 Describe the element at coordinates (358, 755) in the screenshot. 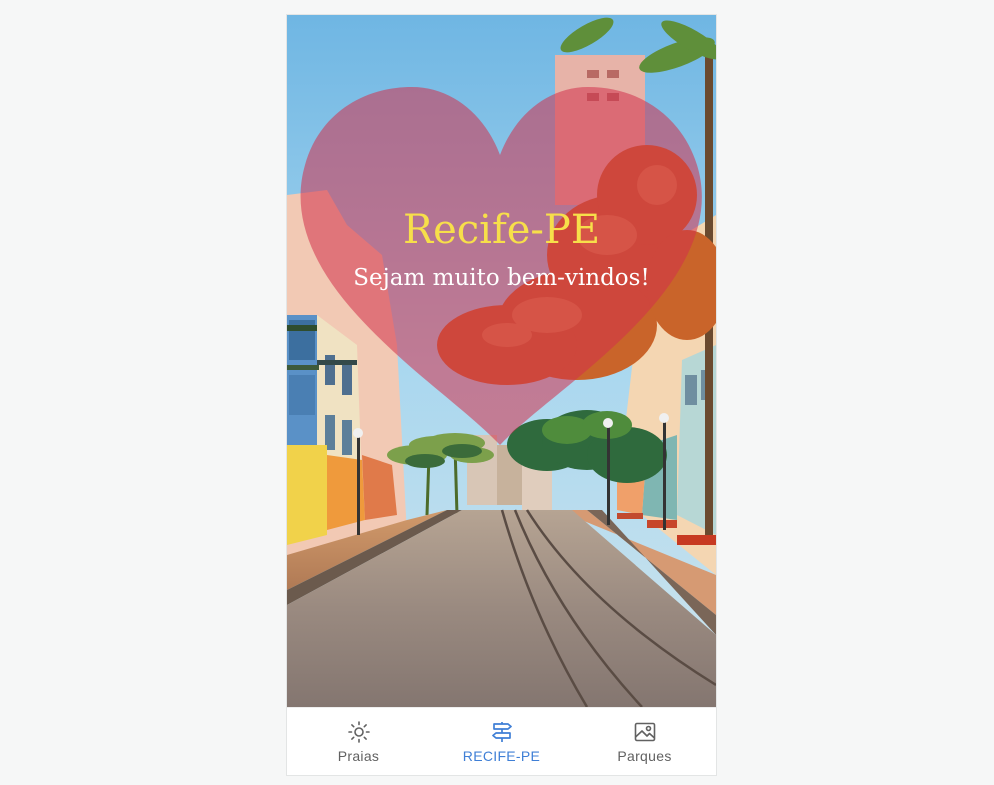

I see `nav-label-praias: Praias` at that location.